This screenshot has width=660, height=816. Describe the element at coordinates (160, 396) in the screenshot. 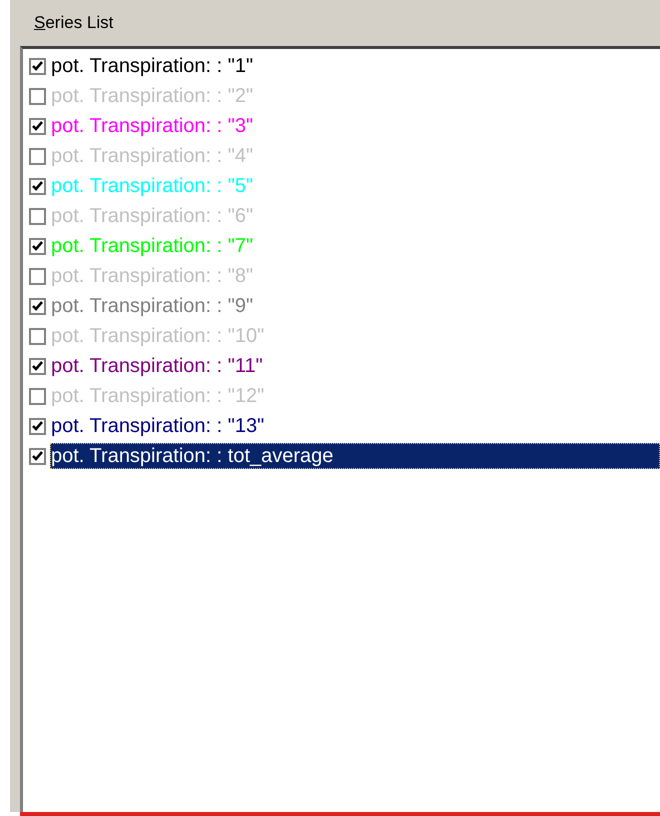

I see `series-item: pot. Transpiration: : "12"` at that location.